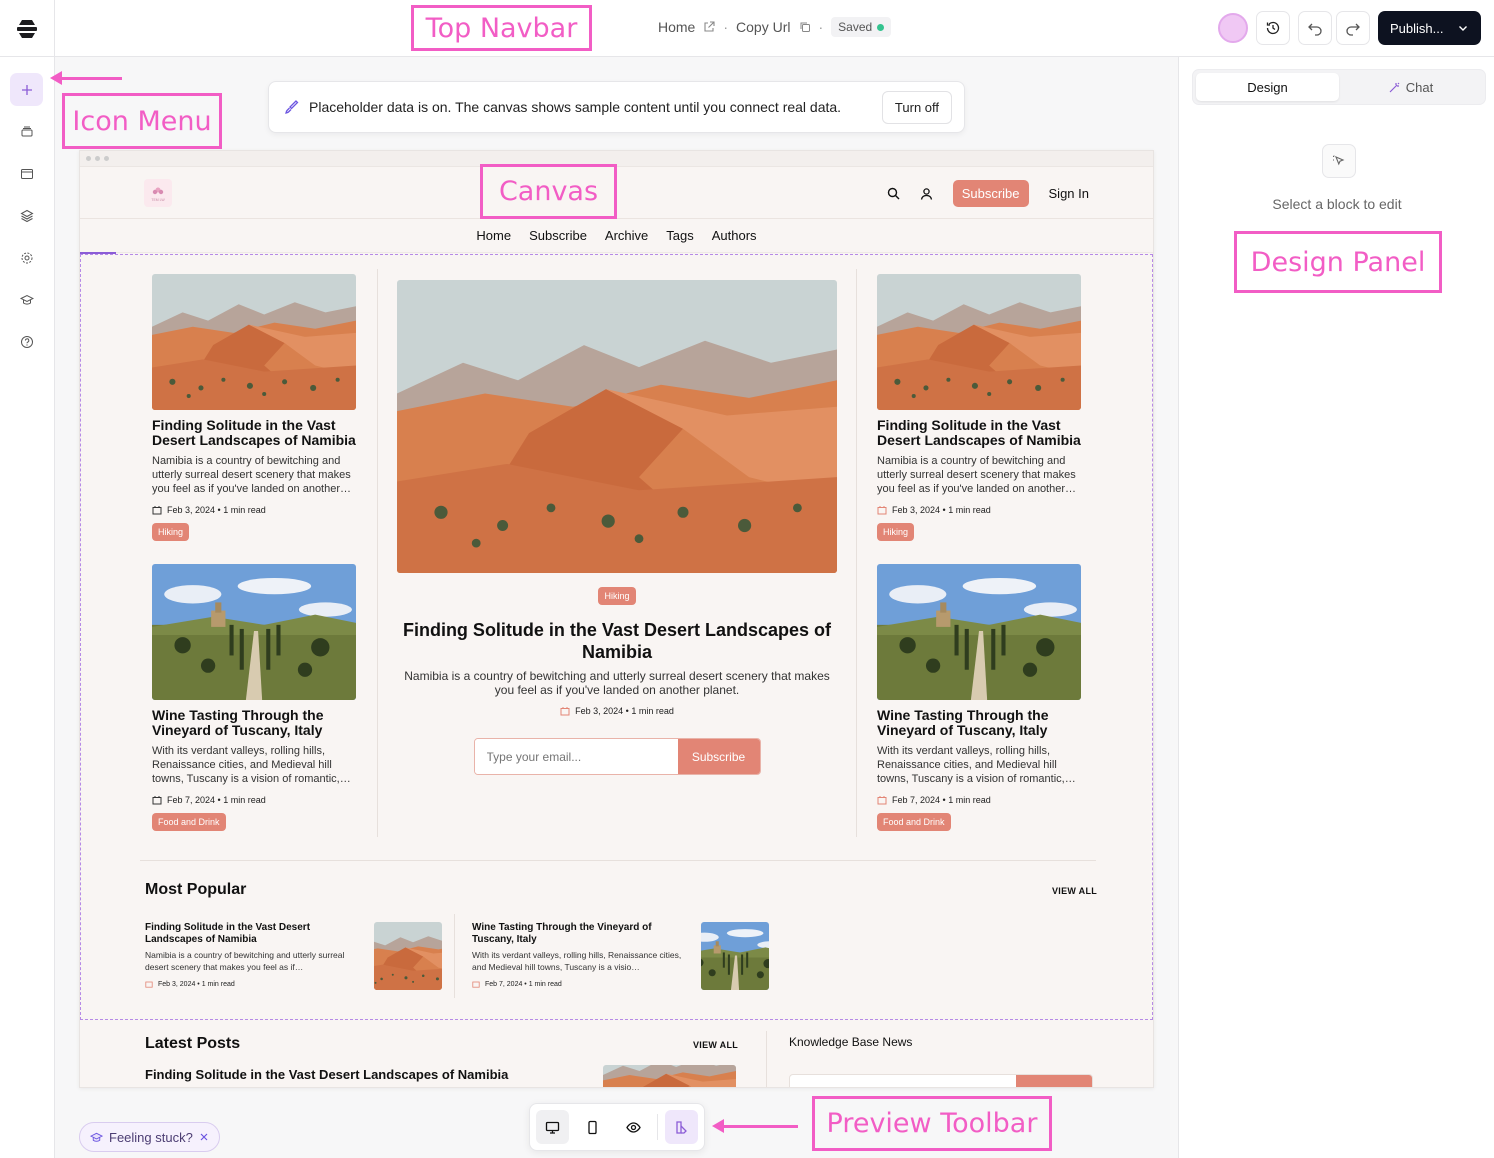 This screenshot has width=1494, height=1158. I want to click on pages-button, so click(26, 131).